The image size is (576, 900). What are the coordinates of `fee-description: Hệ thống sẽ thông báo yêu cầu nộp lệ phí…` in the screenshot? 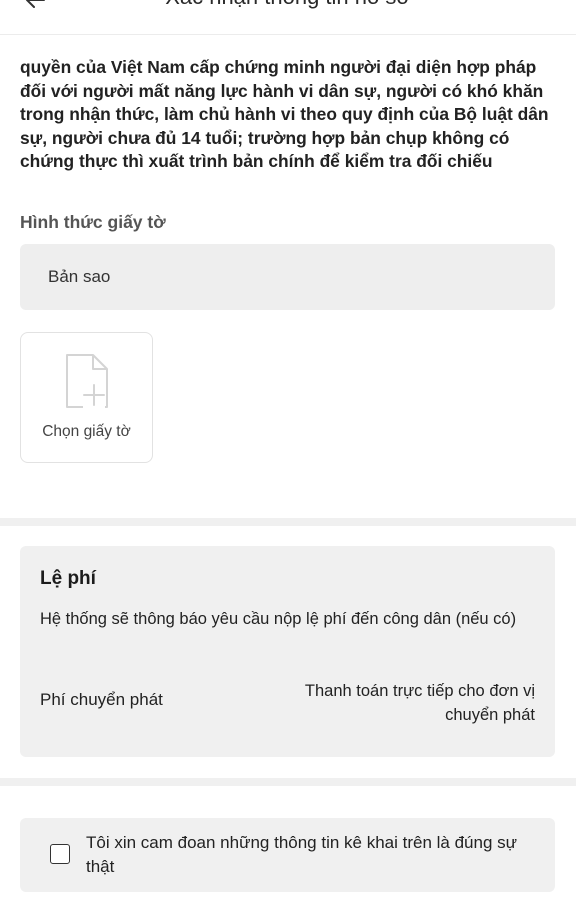 It's located at (278, 619).